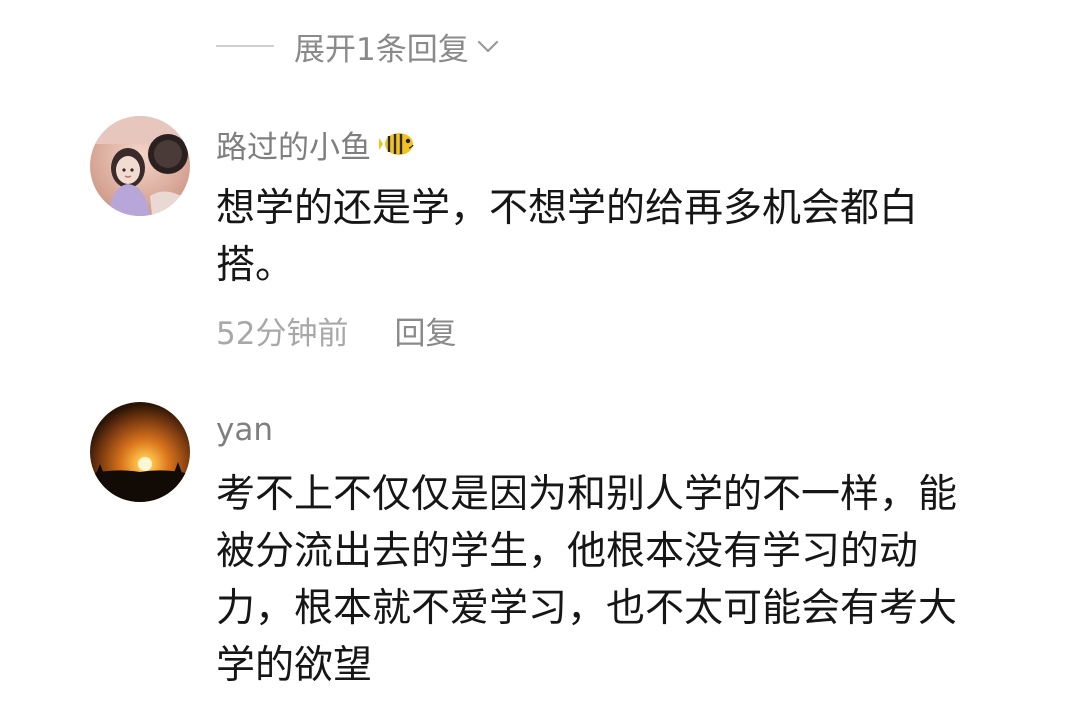 The image size is (1080, 720). I want to click on expand-replies-button: 展开1条回复, so click(358, 46).